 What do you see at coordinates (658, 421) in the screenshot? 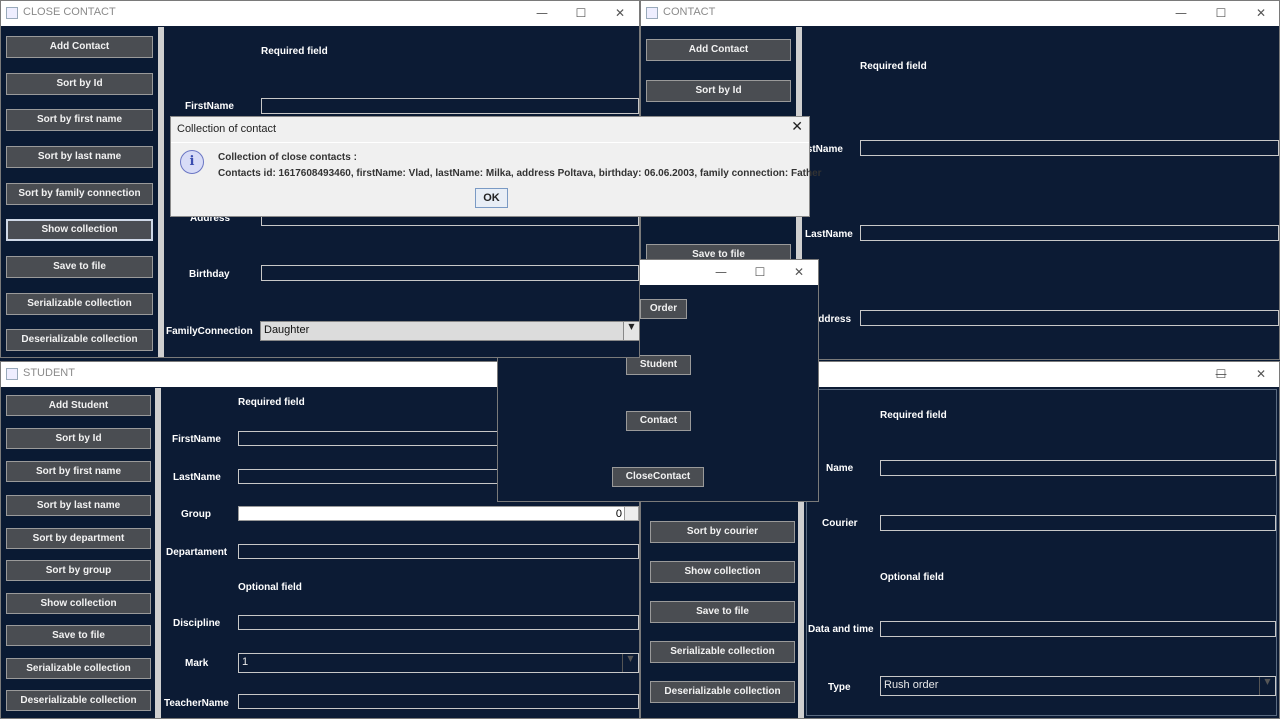
I see `contact-button: Contact` at bounding box center [658, 421].